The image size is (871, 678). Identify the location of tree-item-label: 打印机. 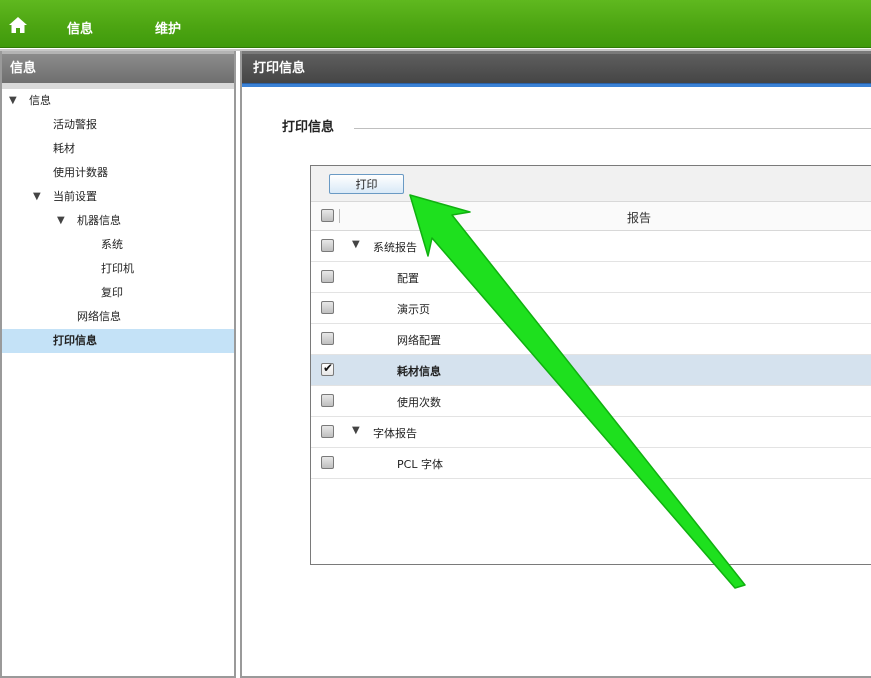
(117, 268).